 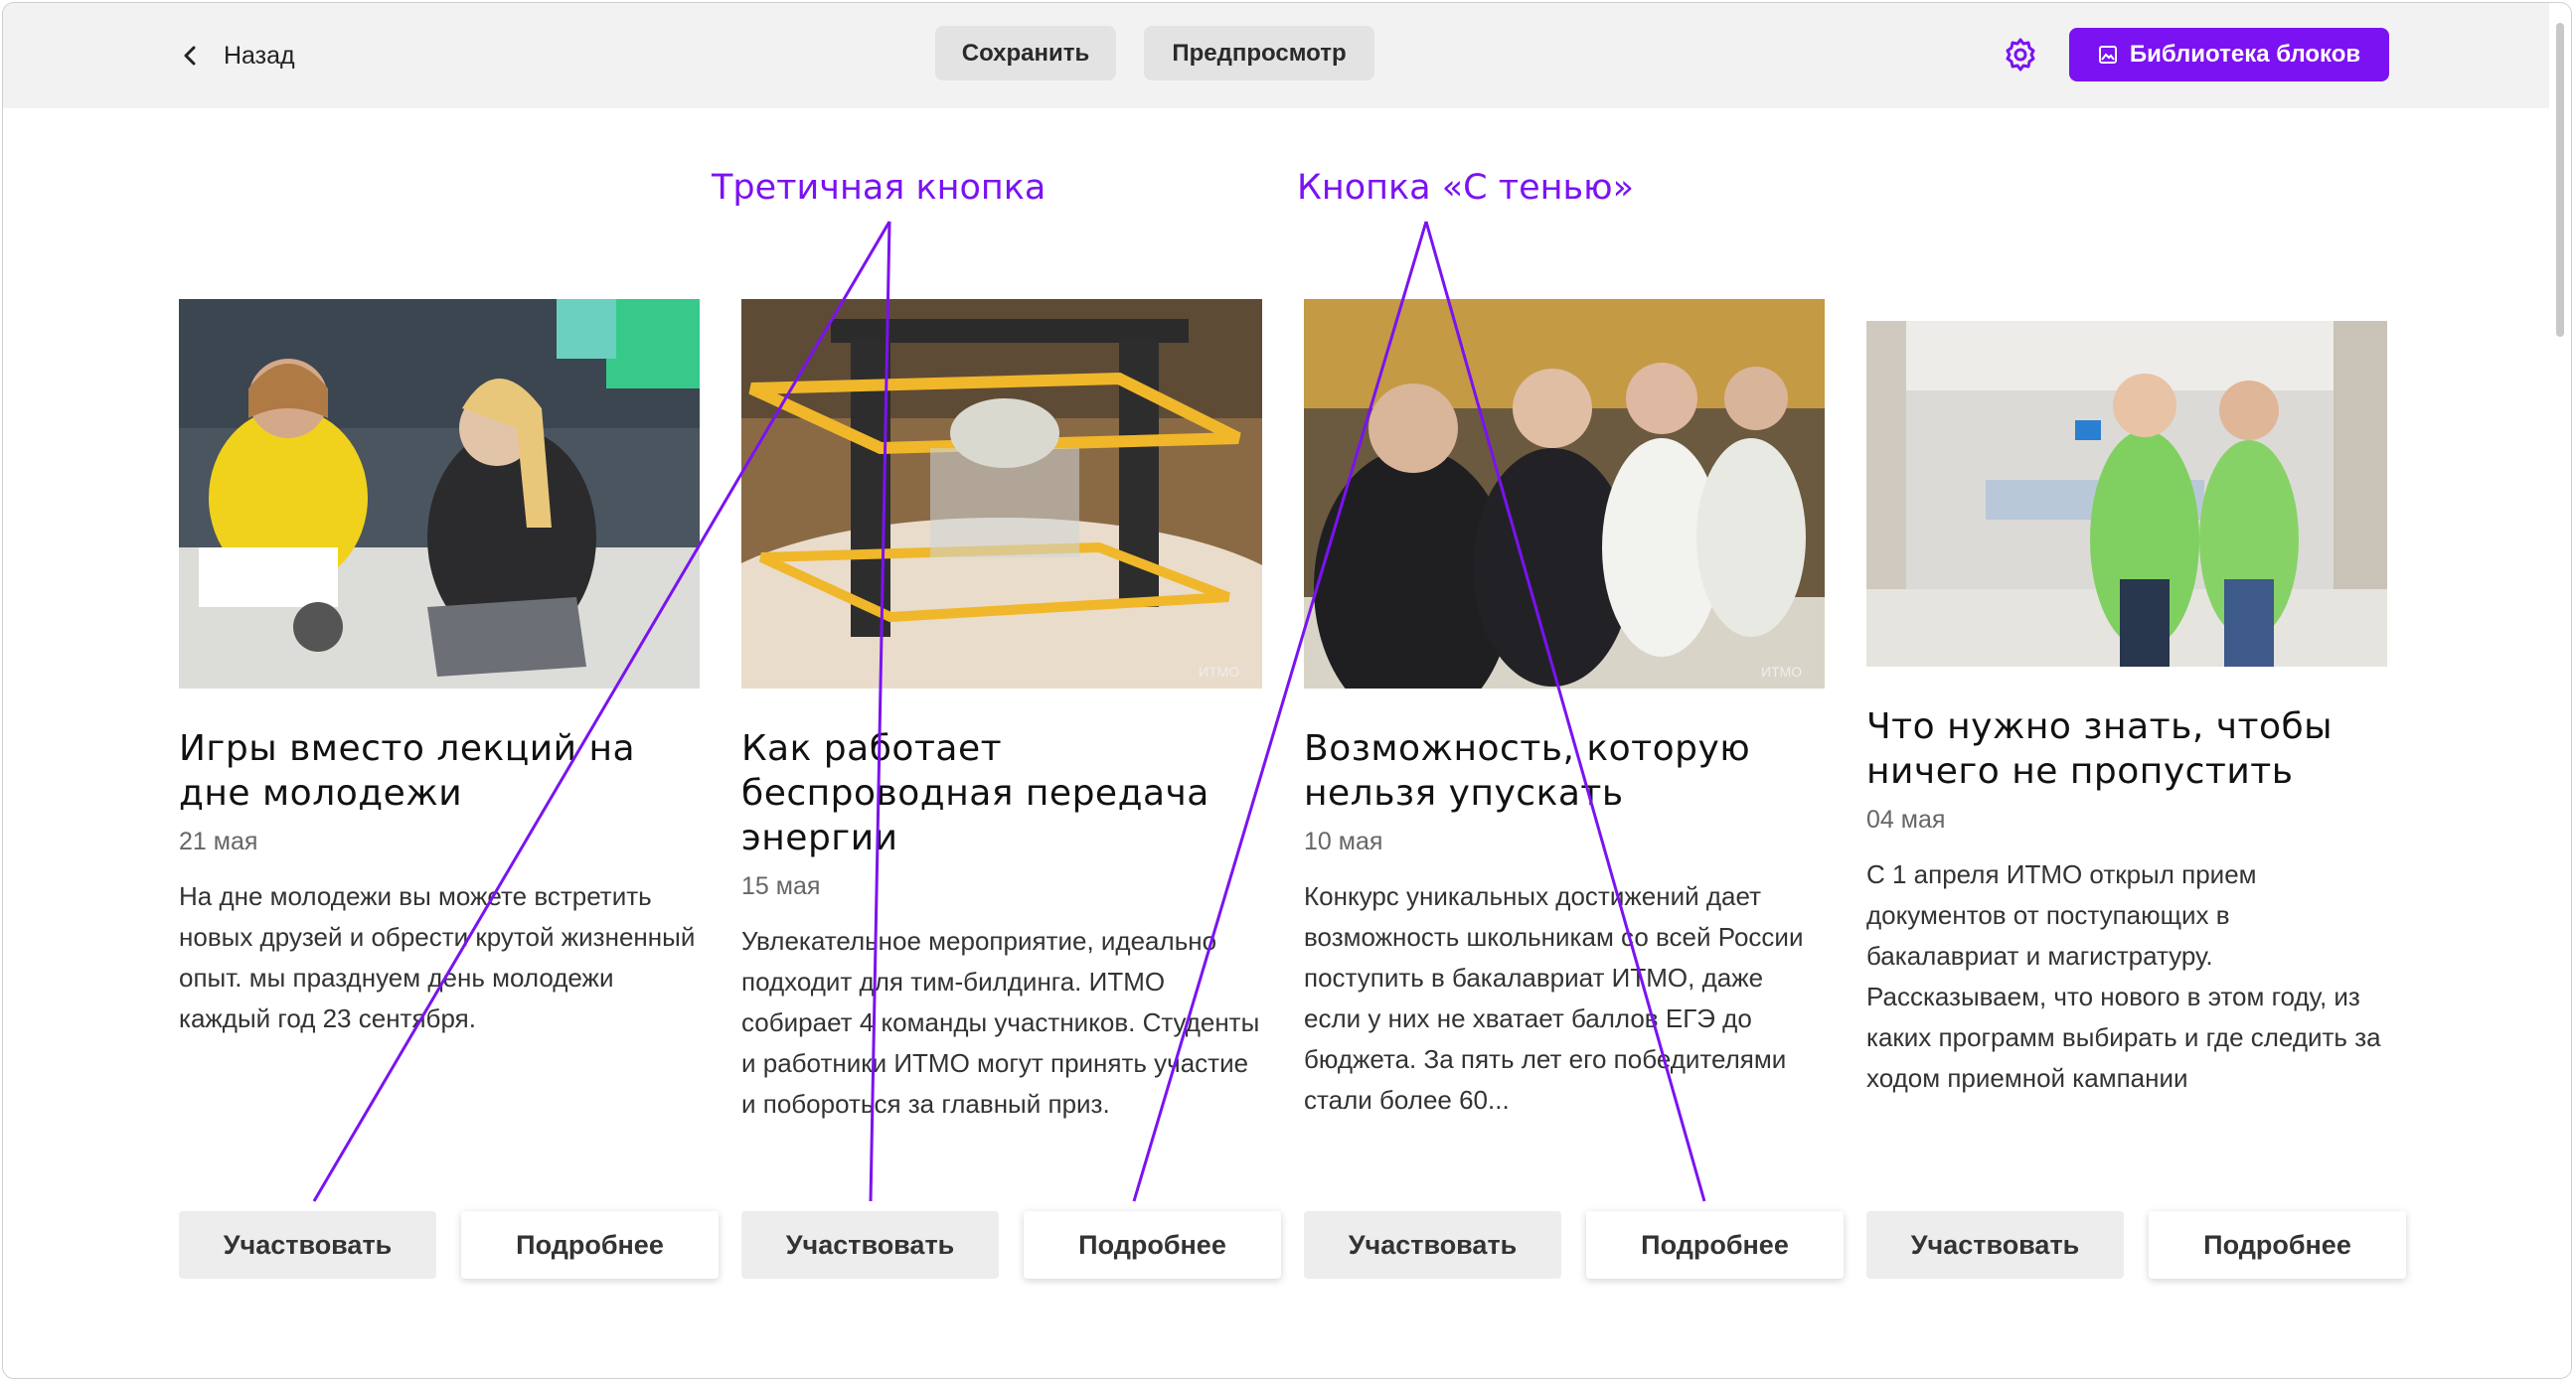 What do you see at coordinates (2245, 55) in the screenshot?
I see `block-library-label: Библиотека блоков` at bounding box center [2245, 55].